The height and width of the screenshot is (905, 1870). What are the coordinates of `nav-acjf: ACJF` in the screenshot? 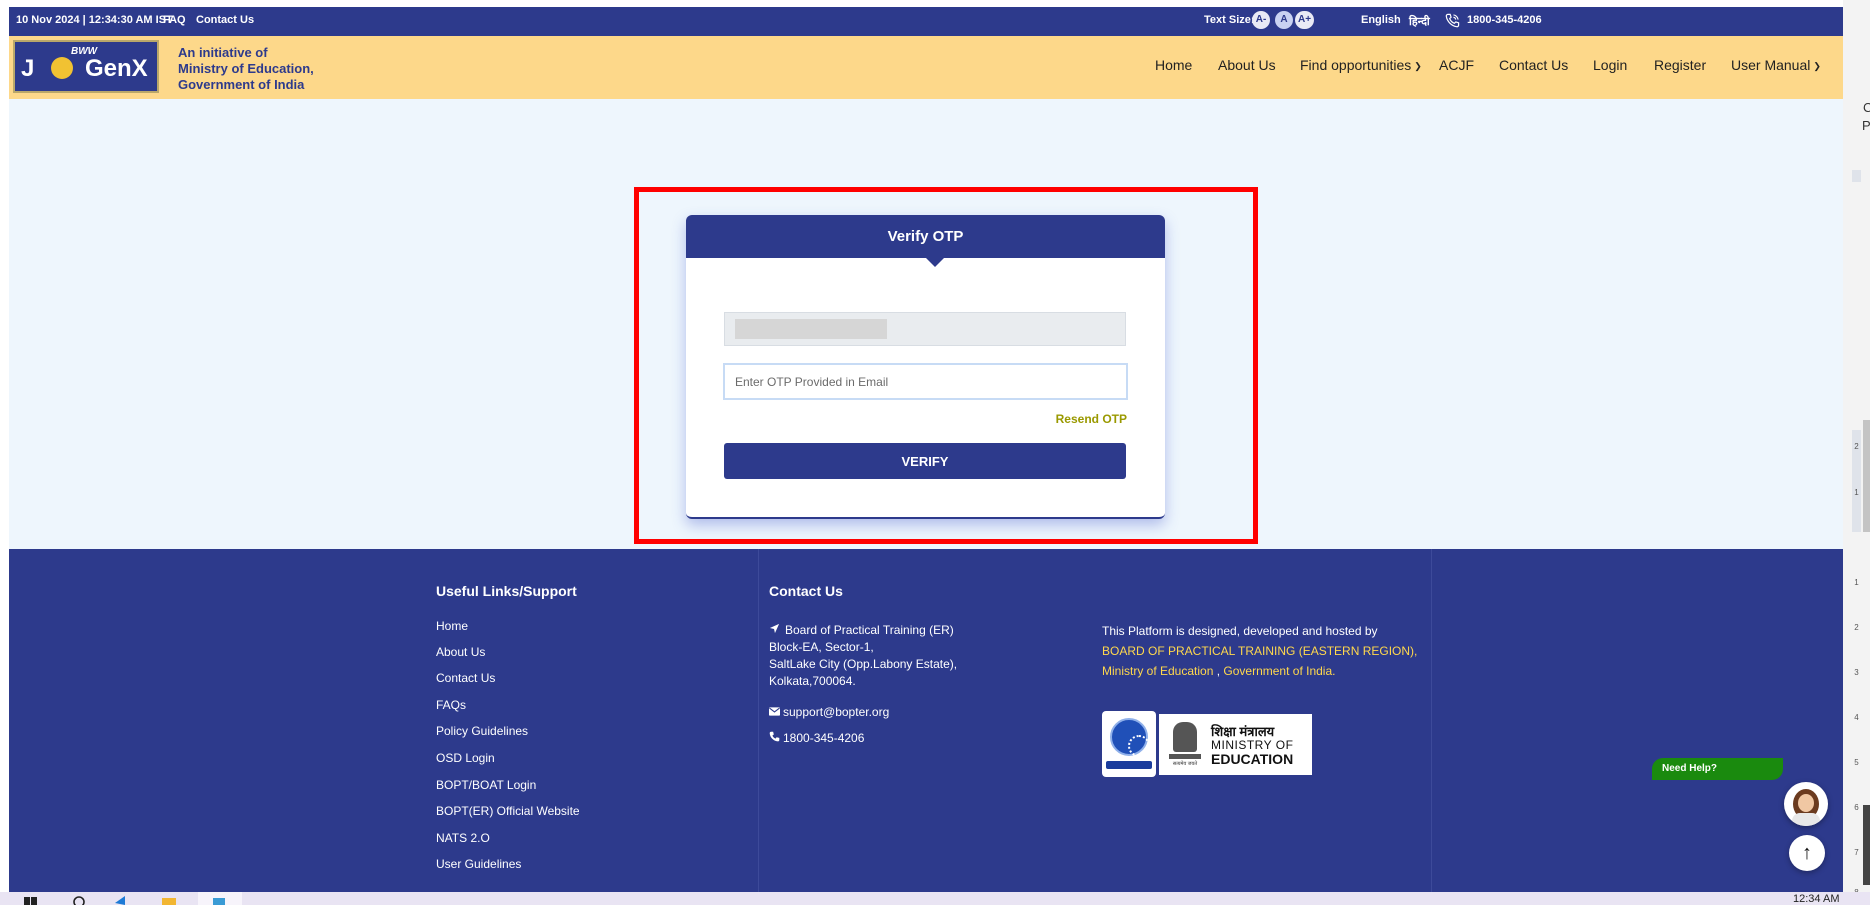 It's located at (1456, 65).